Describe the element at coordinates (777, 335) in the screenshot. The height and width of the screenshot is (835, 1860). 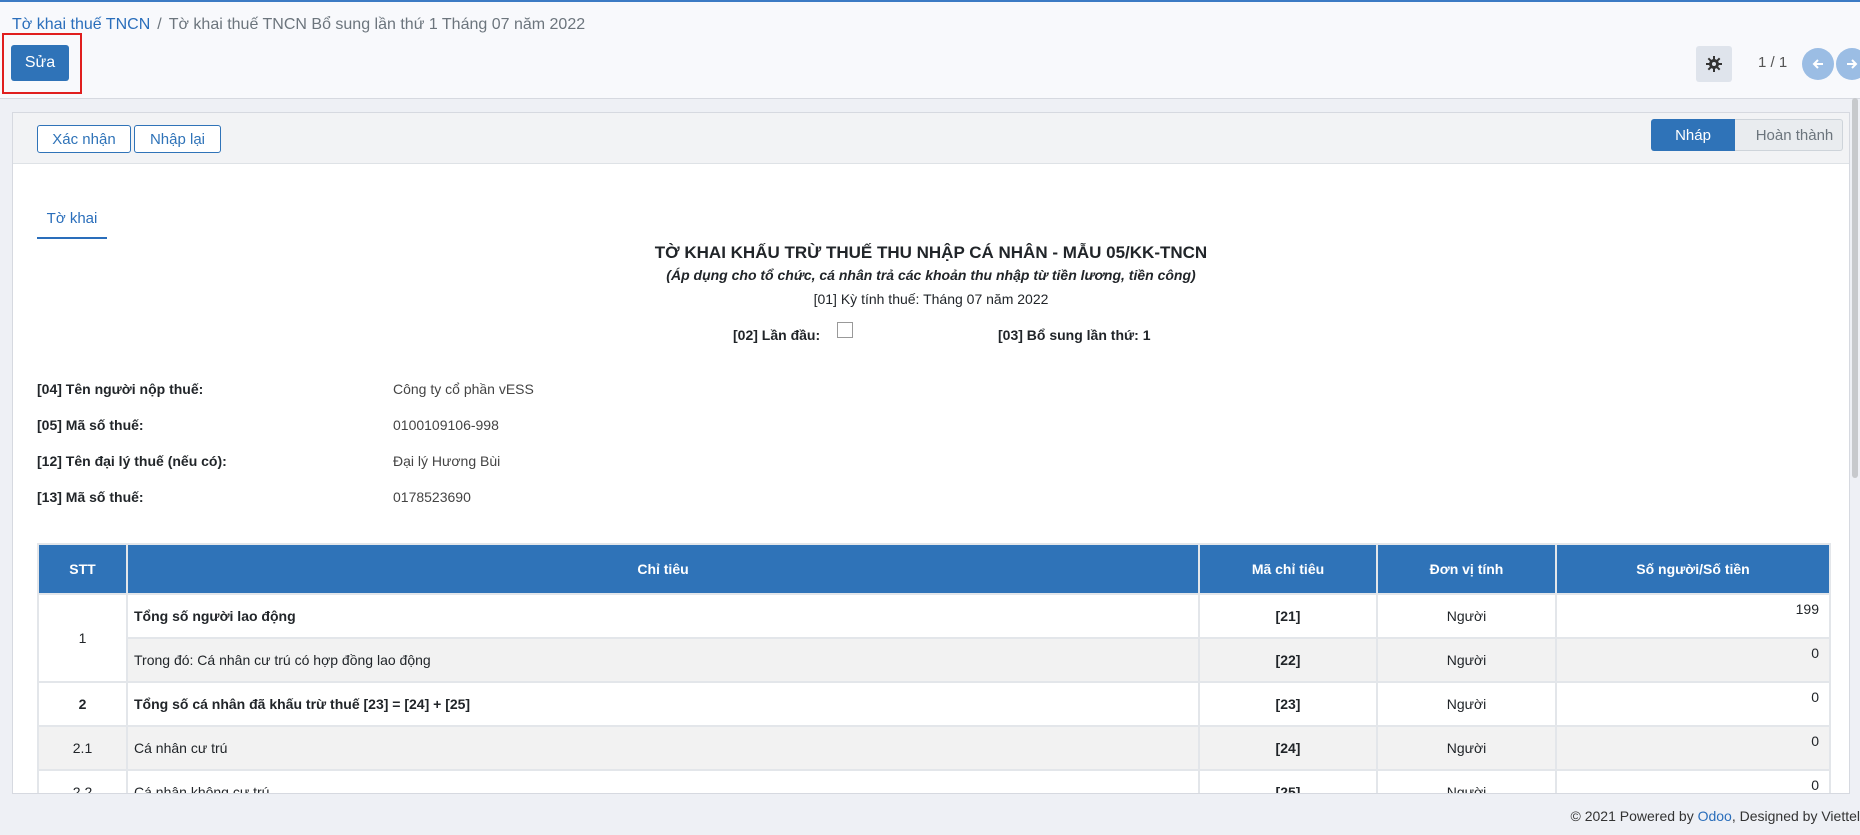
I see `first-time-label: [02] Lần đầu:` at that location.